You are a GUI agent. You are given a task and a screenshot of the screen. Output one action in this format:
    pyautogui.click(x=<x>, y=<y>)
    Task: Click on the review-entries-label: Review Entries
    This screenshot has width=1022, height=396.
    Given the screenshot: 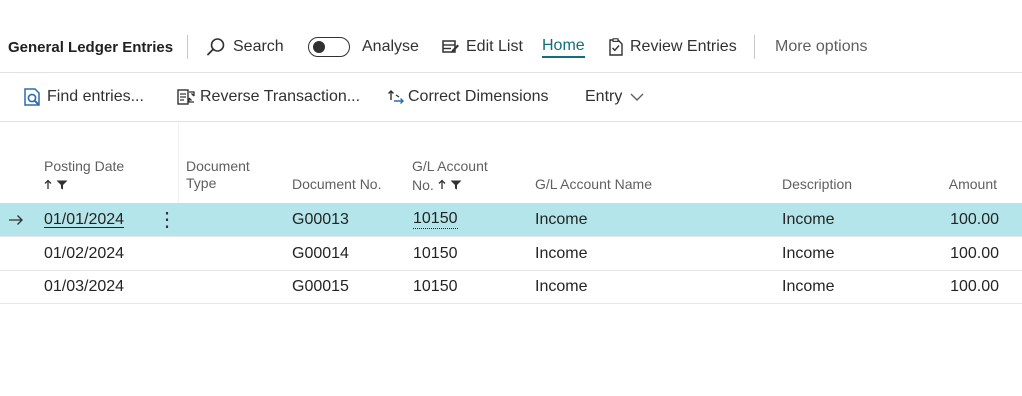 What is the action you would take?
    pyautogui.click(x=683, y=46)
    